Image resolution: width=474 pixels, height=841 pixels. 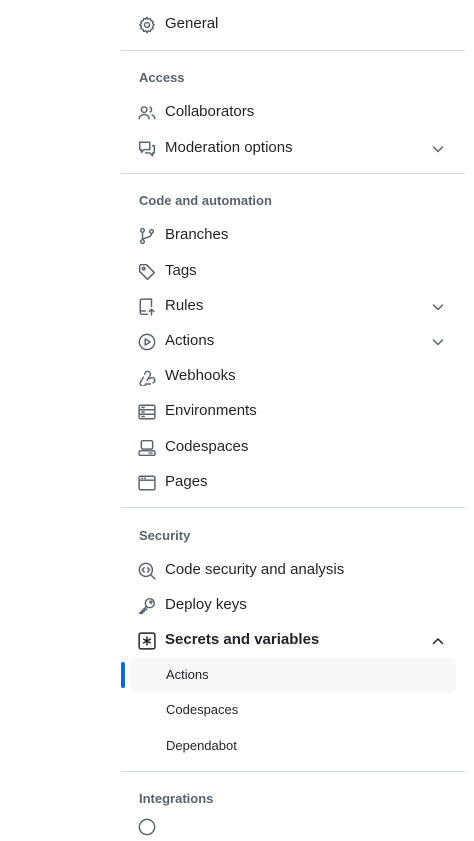 What do you see at coordinates (147, 606) in the screenshot?
I see `key-icon` at bounding box center [147, 606].